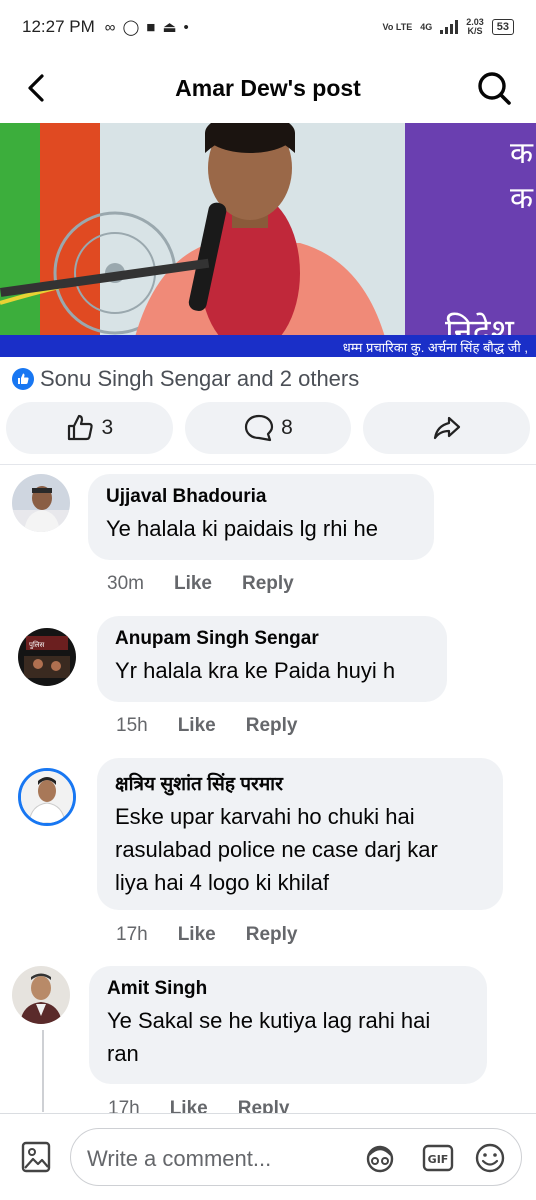 This screenshot has width=536, height=1200. What do you see at coordinates (261, 497) in the screenshot?
I see `comment-author: Ujjaval Bhadouria` at bounding box center [261, 497].